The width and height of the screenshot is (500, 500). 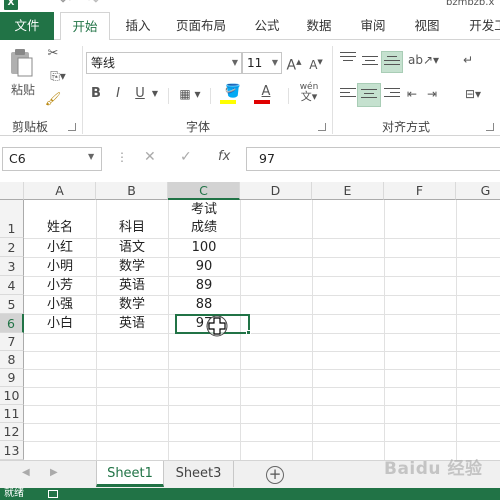 What do you see at coordinates (490, 127) in the screenshot?
I see `alignment-launcher-icon` at bounding box center [490, 127].